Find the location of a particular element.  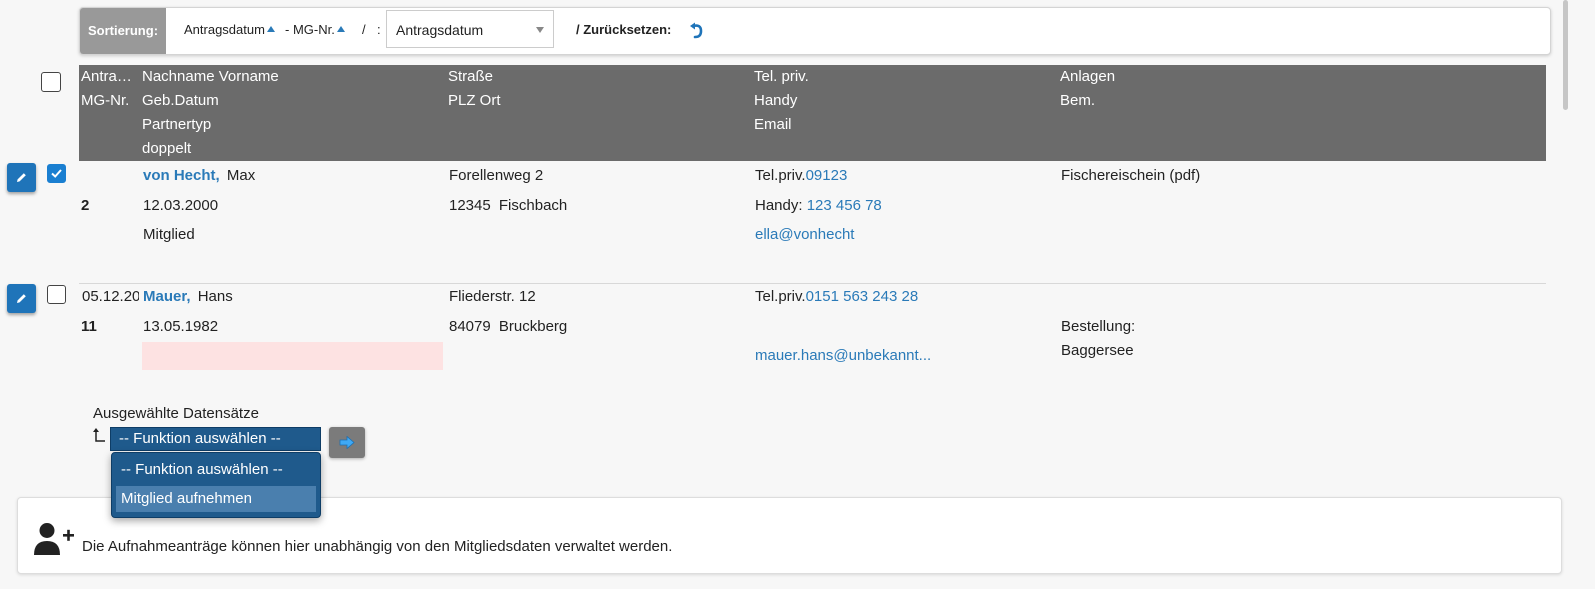

check-icon is located at coordinates (56, 173).